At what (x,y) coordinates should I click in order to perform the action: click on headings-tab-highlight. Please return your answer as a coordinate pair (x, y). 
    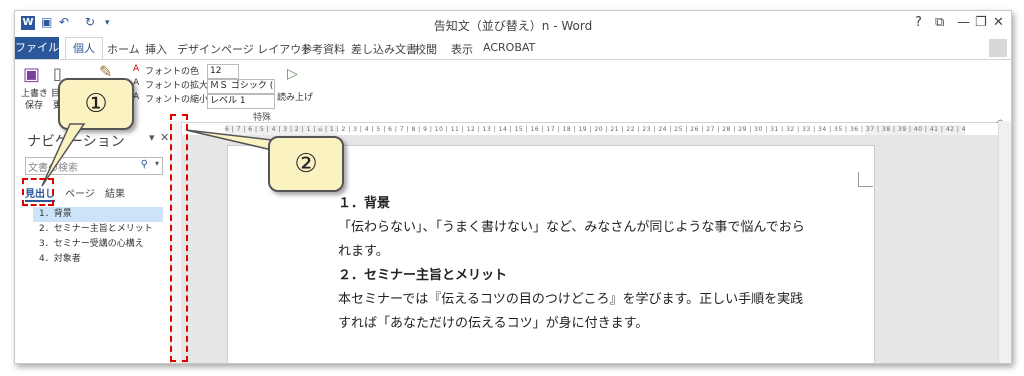
    Looking at the image, I should click on (38, 192).